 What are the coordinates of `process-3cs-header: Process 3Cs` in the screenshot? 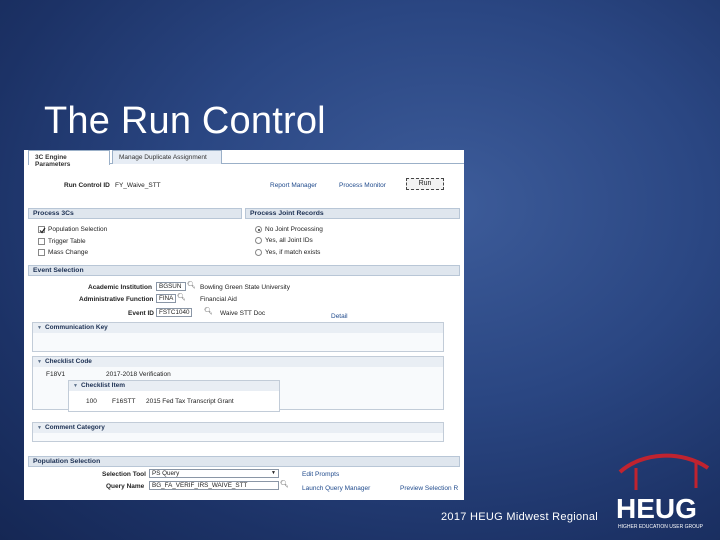 It's located at (135, 213).